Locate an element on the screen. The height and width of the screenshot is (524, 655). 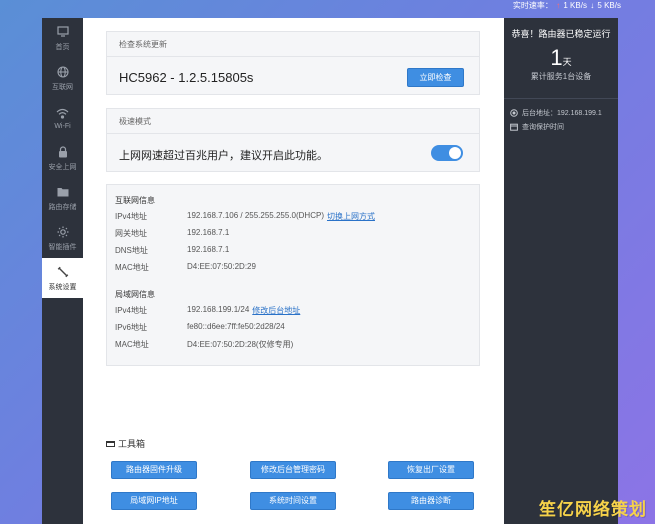
monitor-icon is located at coordinates (63, 32).